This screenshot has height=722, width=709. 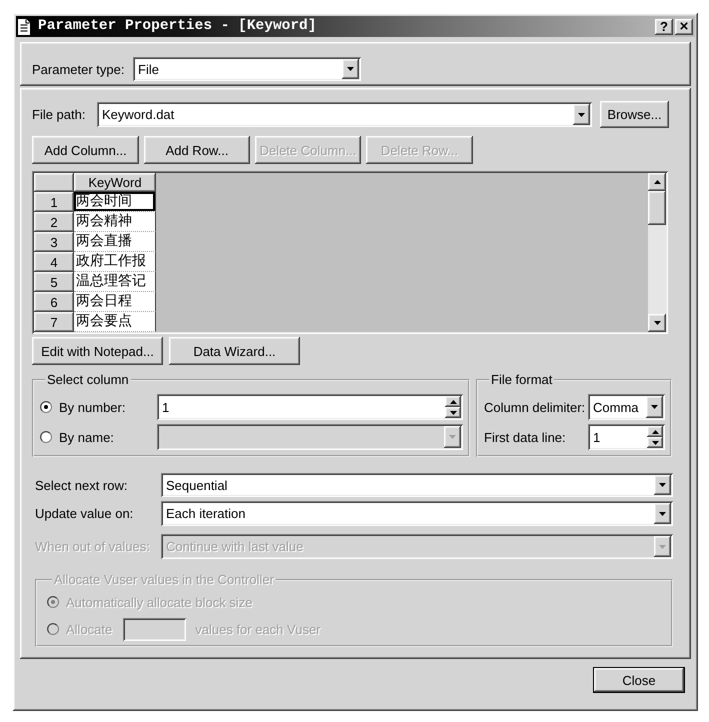 I want to click on column-header: KeyWord, so click(x=115, y=182).